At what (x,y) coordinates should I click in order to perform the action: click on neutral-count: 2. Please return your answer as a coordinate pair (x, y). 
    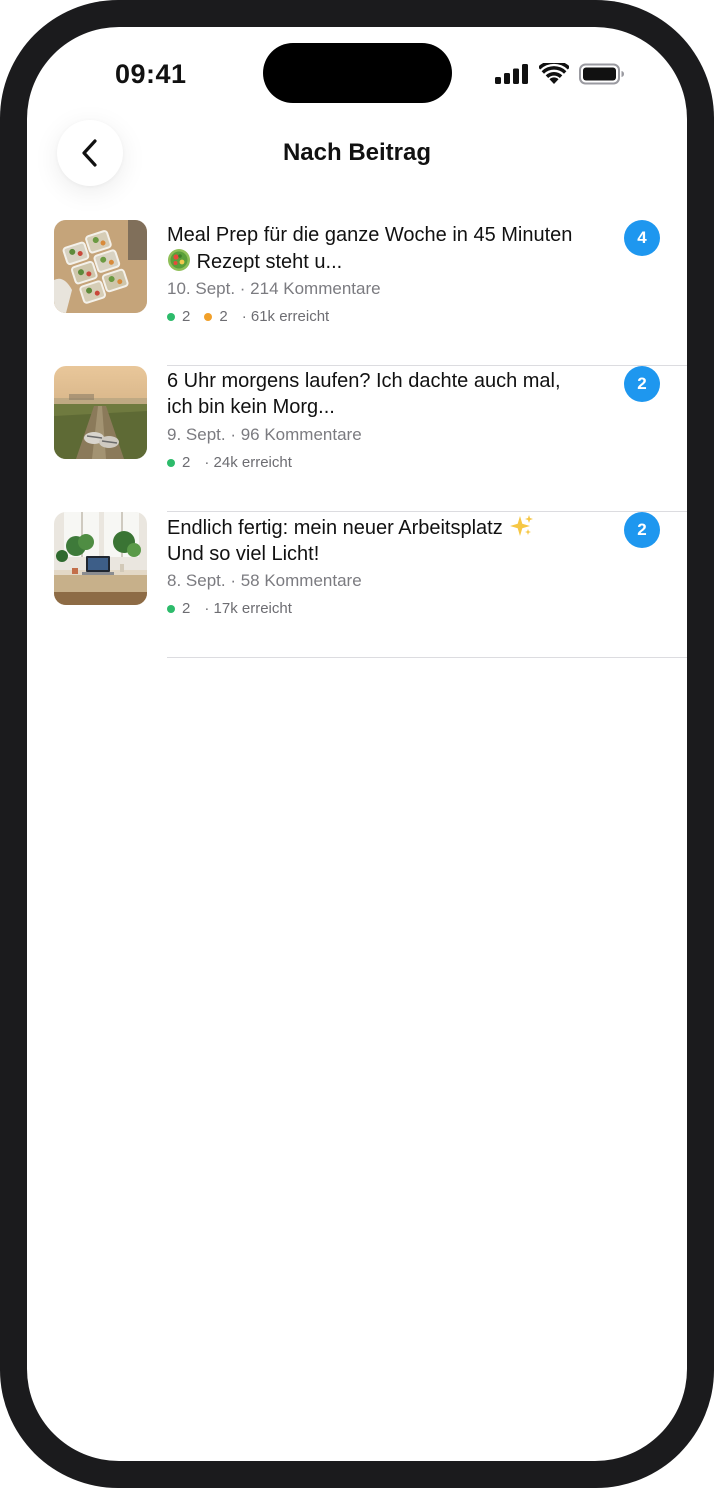
    Looking at the image, I should click on (223, 316).